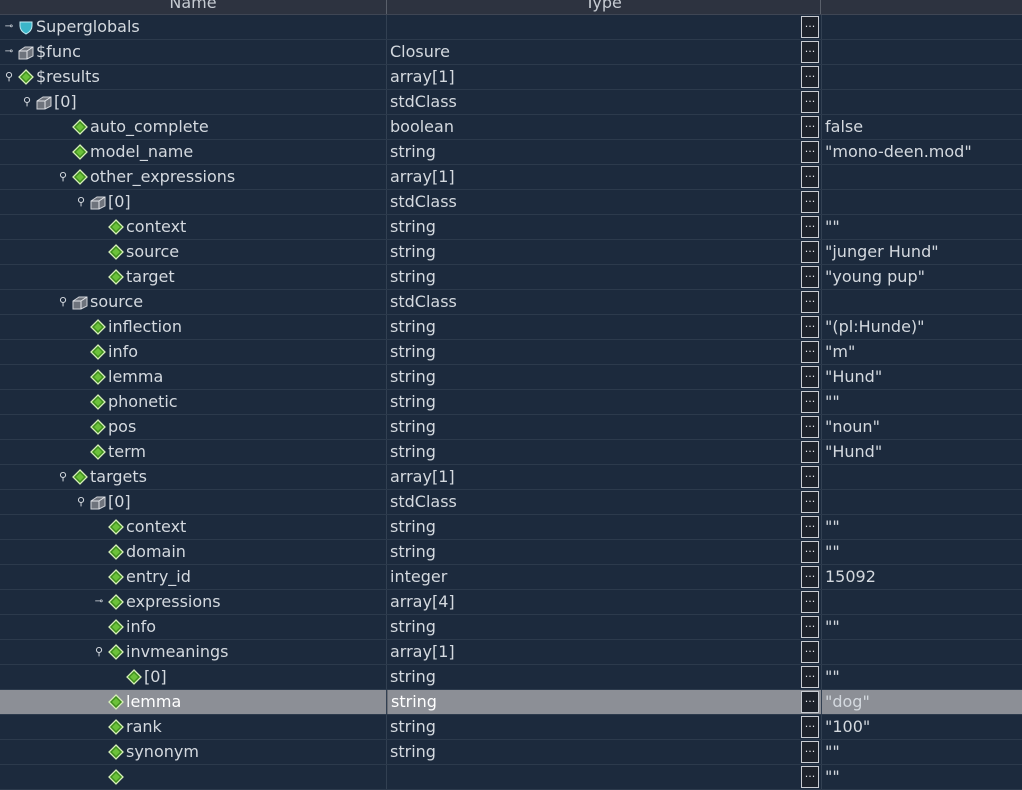 Image resolution: width=1022 pixels, height=790 pixels. What do you see at coordinates (511, 702) in the screenshot?
I see `tree-row: lemma string... "dog"` at bounding box center [511, 702].